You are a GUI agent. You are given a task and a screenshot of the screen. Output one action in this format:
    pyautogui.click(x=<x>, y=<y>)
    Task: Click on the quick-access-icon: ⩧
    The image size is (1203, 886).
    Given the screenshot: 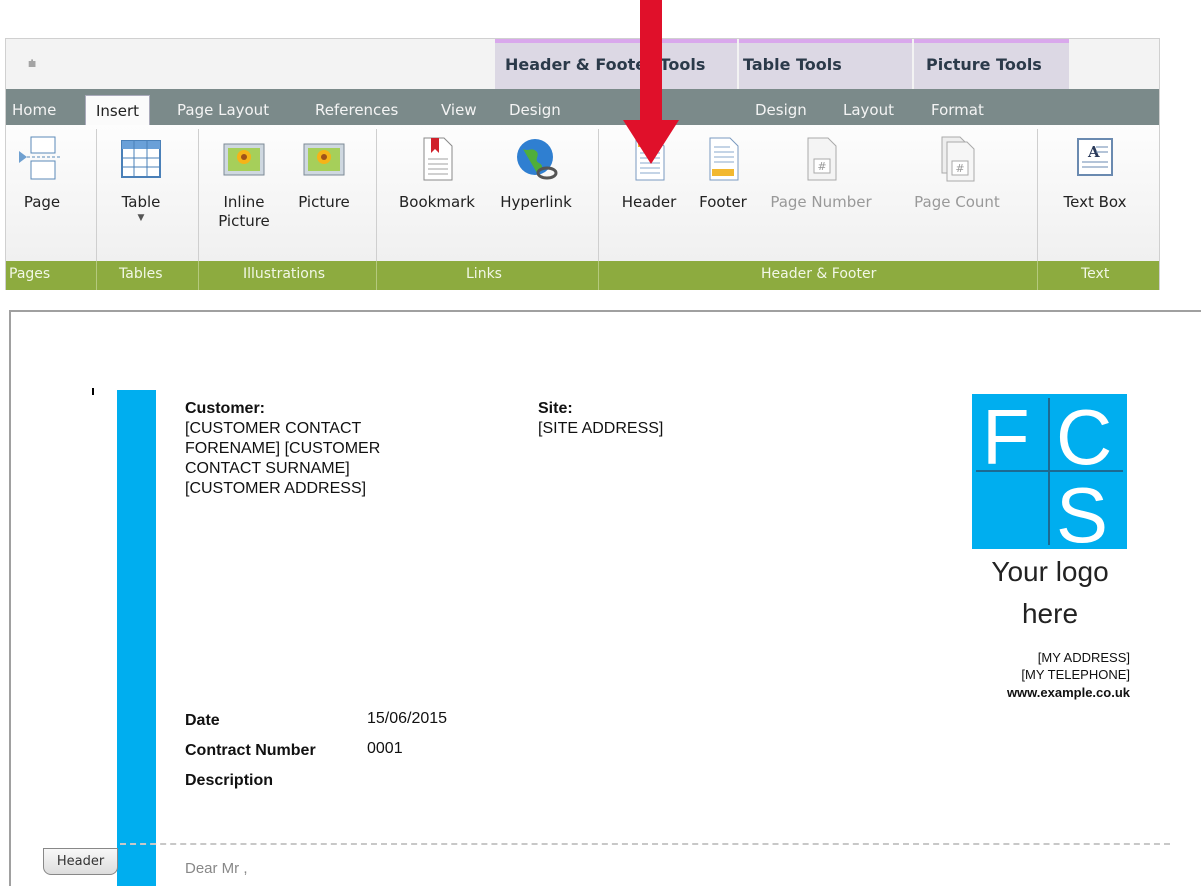 What is the action you would take?
    pyautogui.click(x=32, y=63)
    